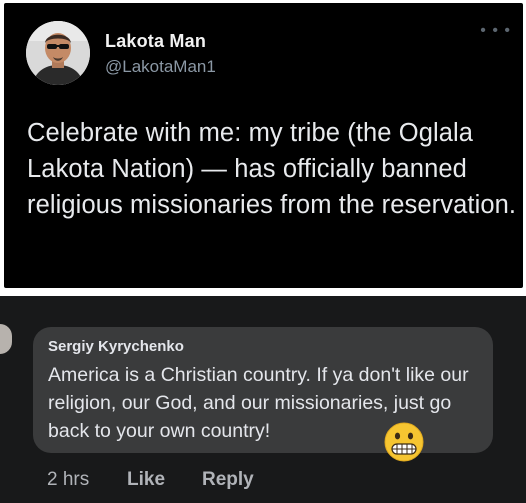 The width and height of the screenshot is (526, 503). Describe the element at coordinates (160, 67) in the screenshot. I see `user-handle: @LakotaMan1` at that location.